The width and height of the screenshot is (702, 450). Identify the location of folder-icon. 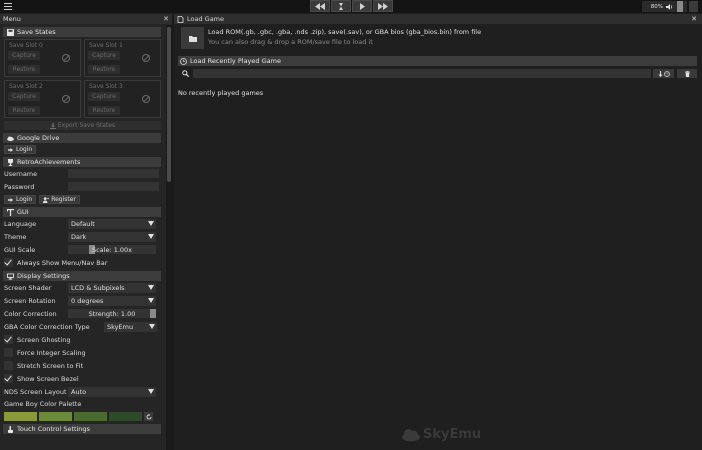
(192, 38).